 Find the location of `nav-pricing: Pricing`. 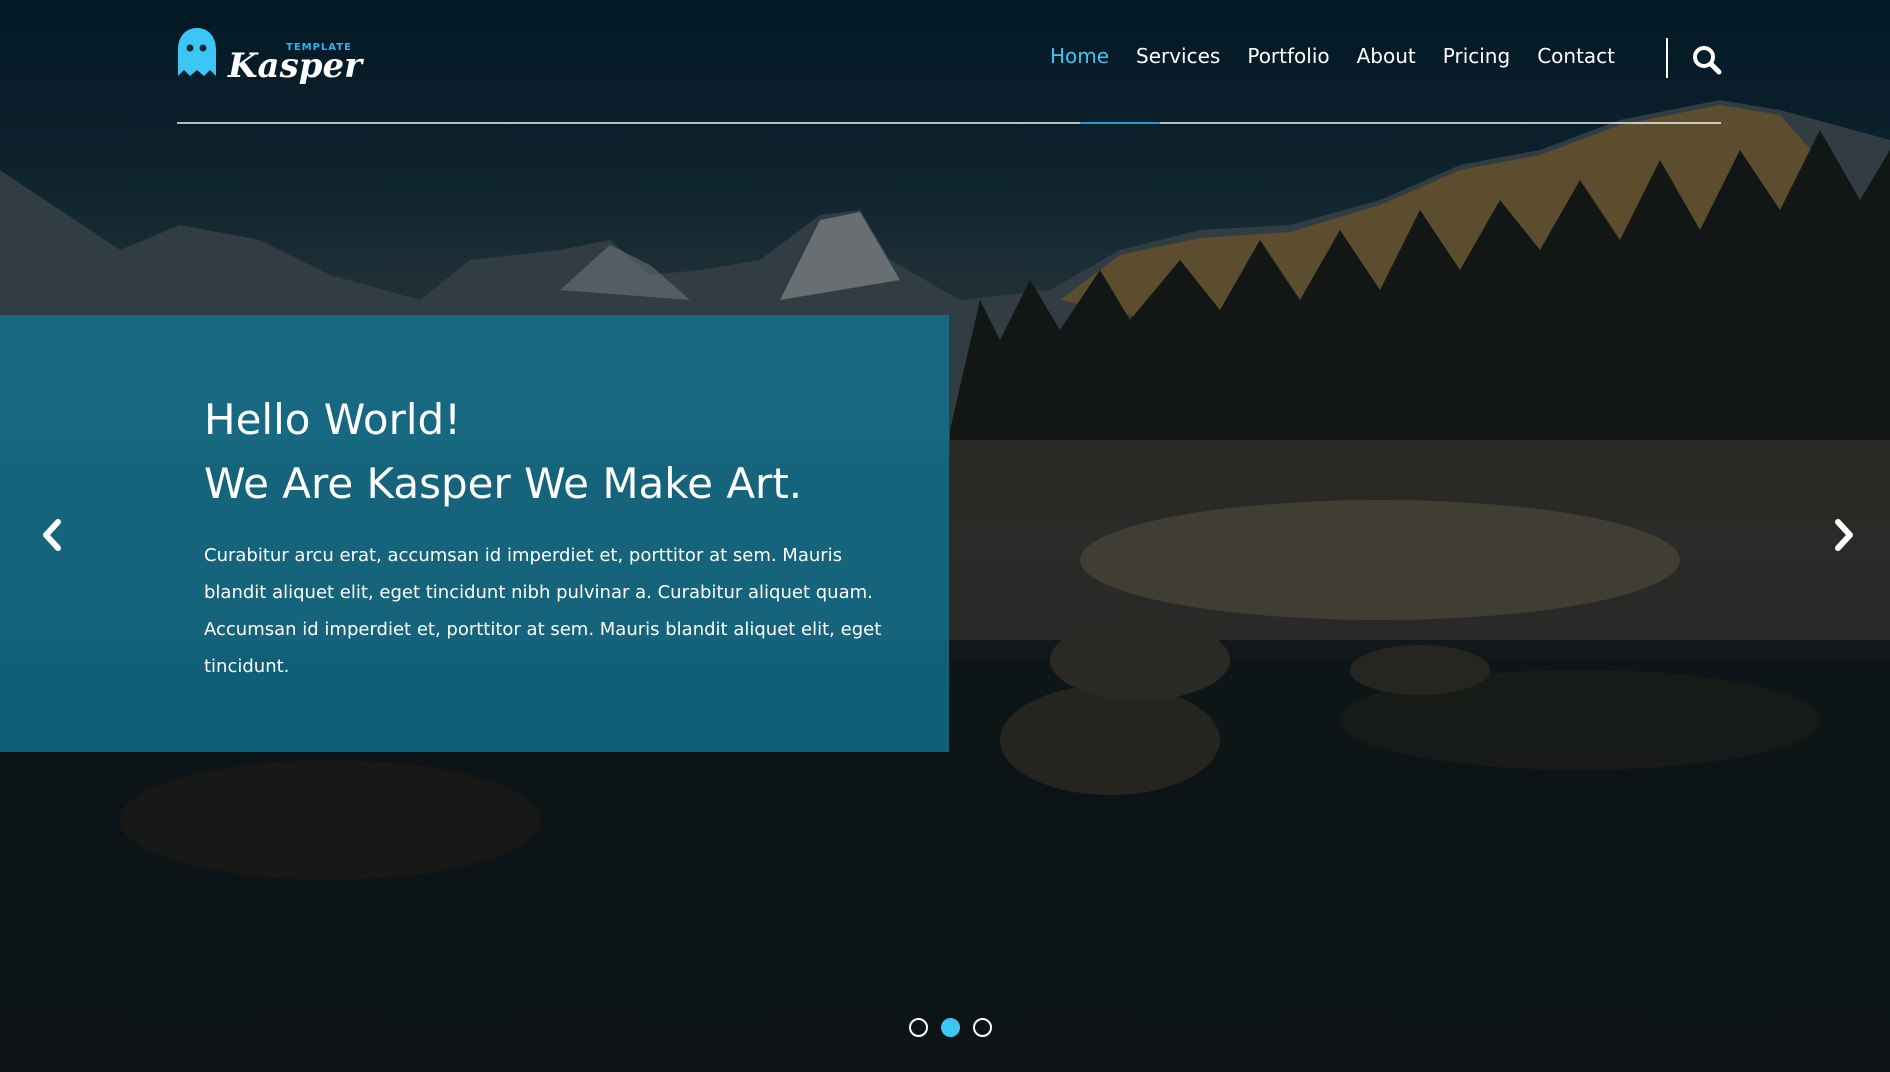

nav-pricing: Pricing is located at coordinates (1476, 56).